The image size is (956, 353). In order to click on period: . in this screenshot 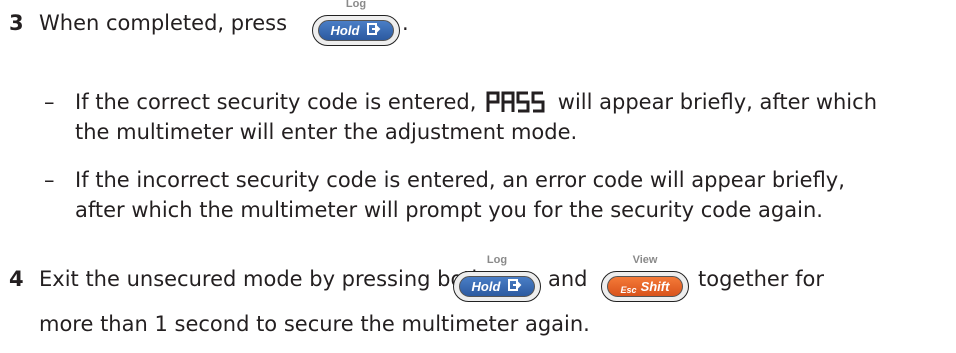, I will do `click(405, 23)`.